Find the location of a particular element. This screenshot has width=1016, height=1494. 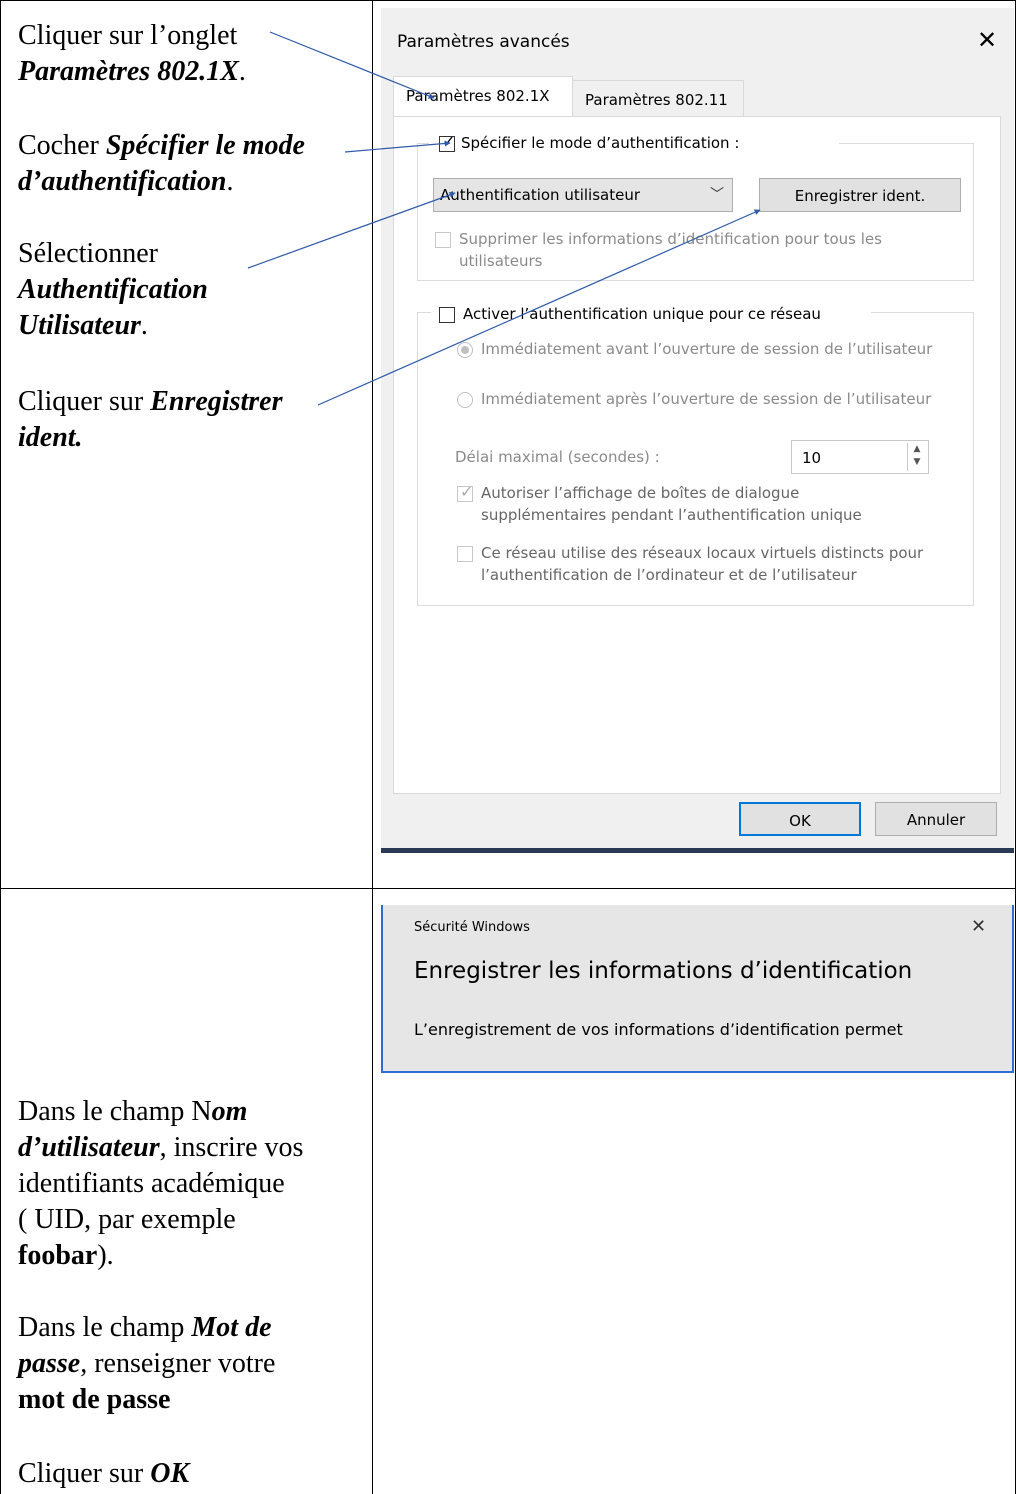

arrow-tab is located at coordinates (352, 65).